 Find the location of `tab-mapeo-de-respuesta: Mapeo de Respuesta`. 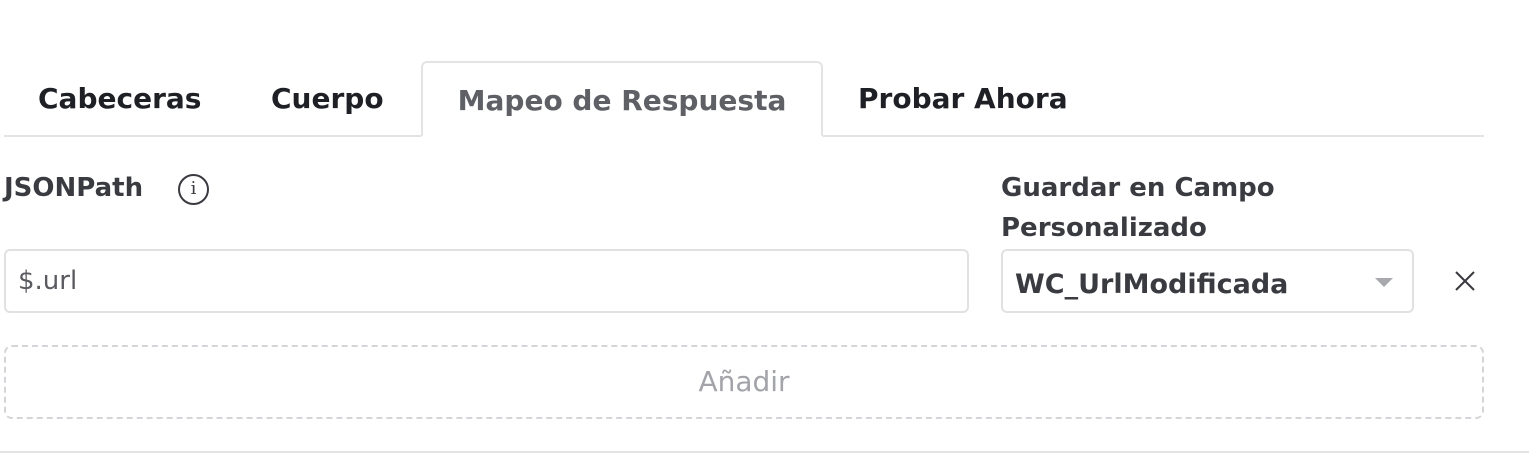

tab-mapeo-de-respuesta: Mapeo de Respuesta is located at coordinates (622, 99).